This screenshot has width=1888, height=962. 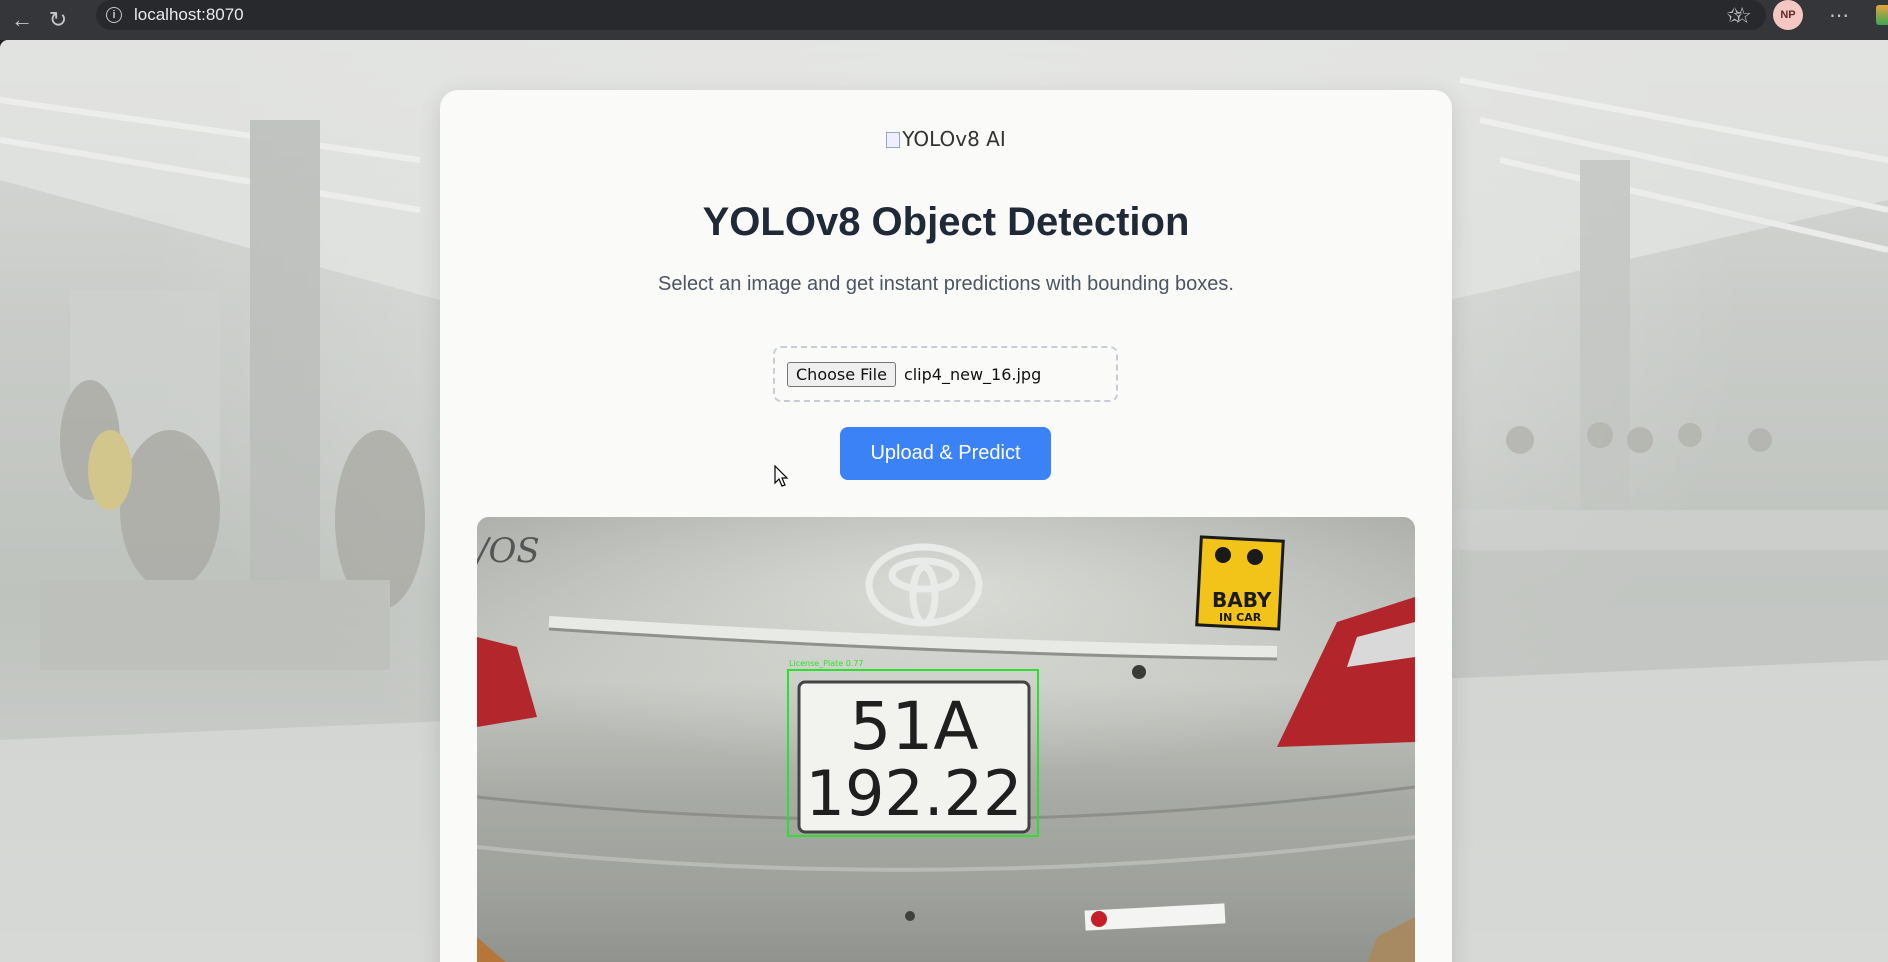 I want to click on file-input: Choose File clip4_new_16.jpg, so click(x=945, y=374).